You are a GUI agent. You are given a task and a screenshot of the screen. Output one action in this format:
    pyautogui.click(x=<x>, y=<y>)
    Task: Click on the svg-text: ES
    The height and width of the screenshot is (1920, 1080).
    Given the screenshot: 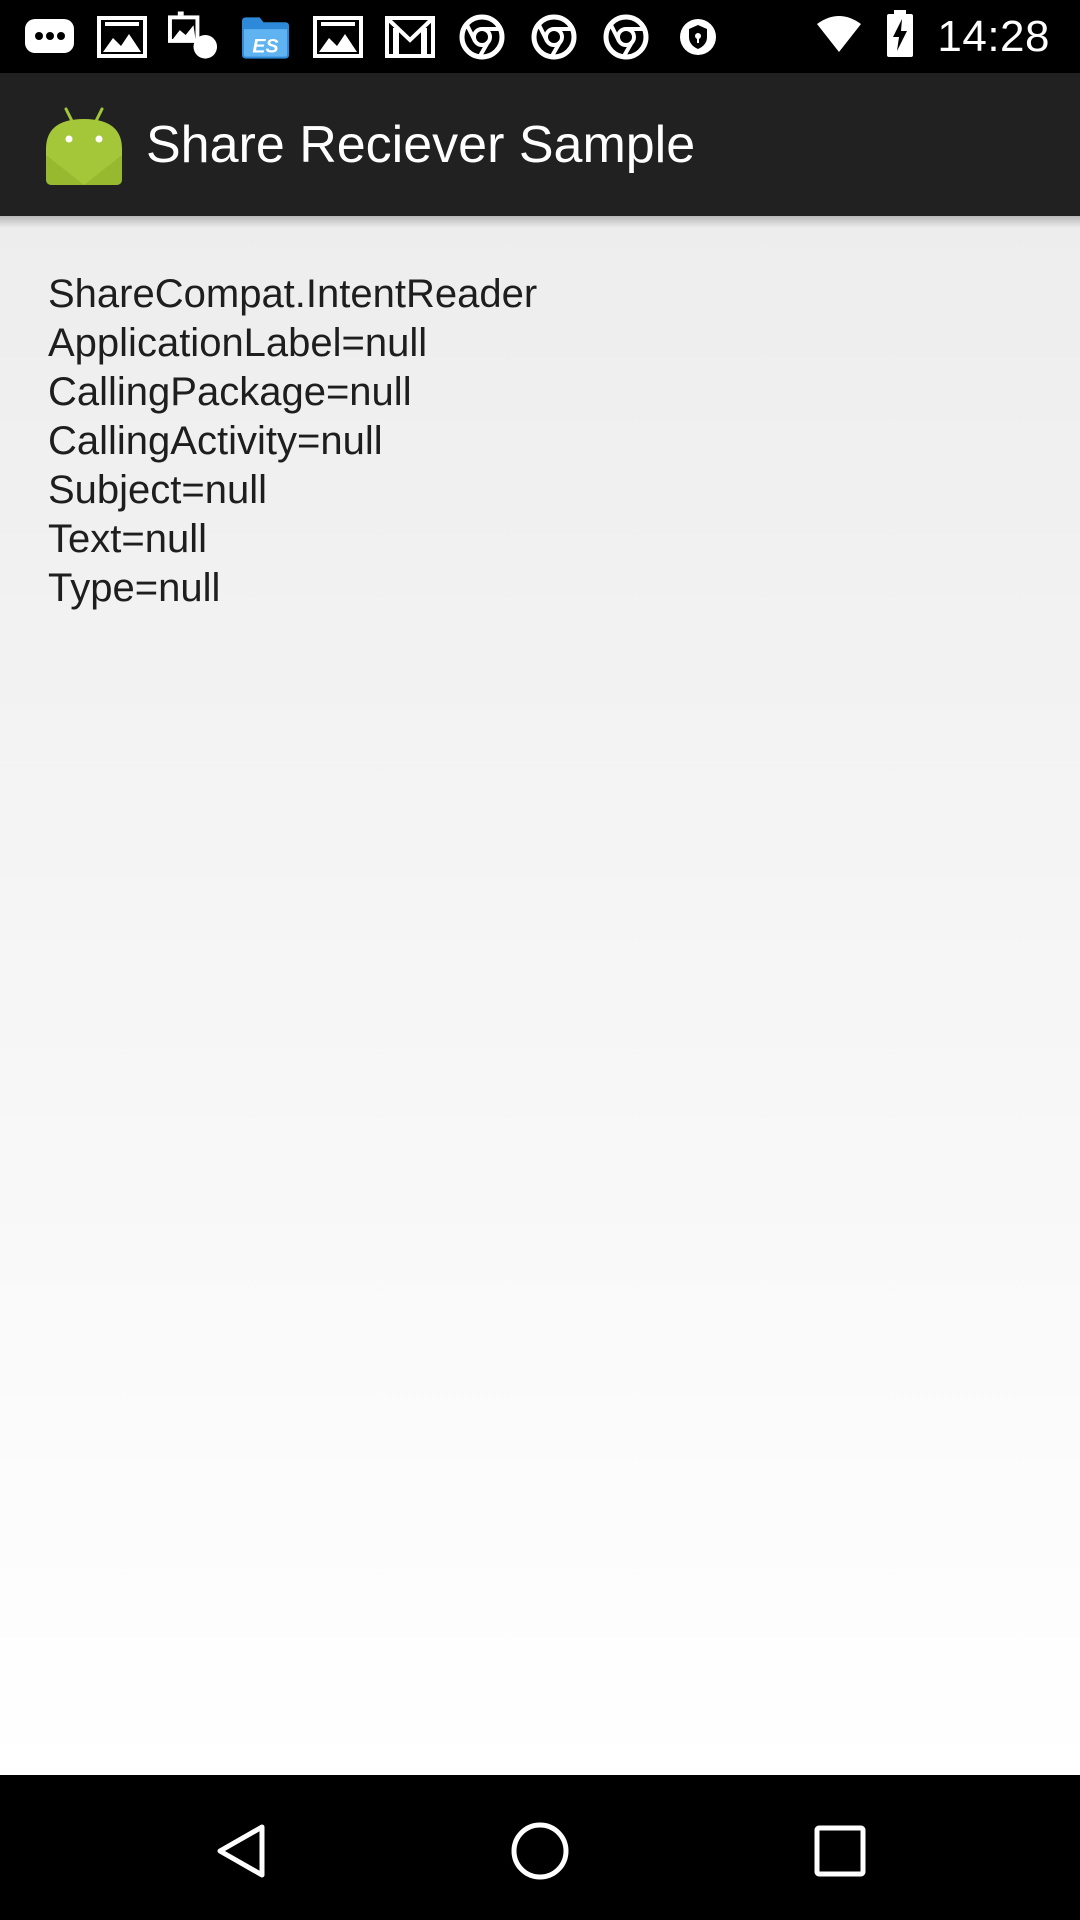 What is the action you would take?
    pyautogui.click(x=265, y=46)
    